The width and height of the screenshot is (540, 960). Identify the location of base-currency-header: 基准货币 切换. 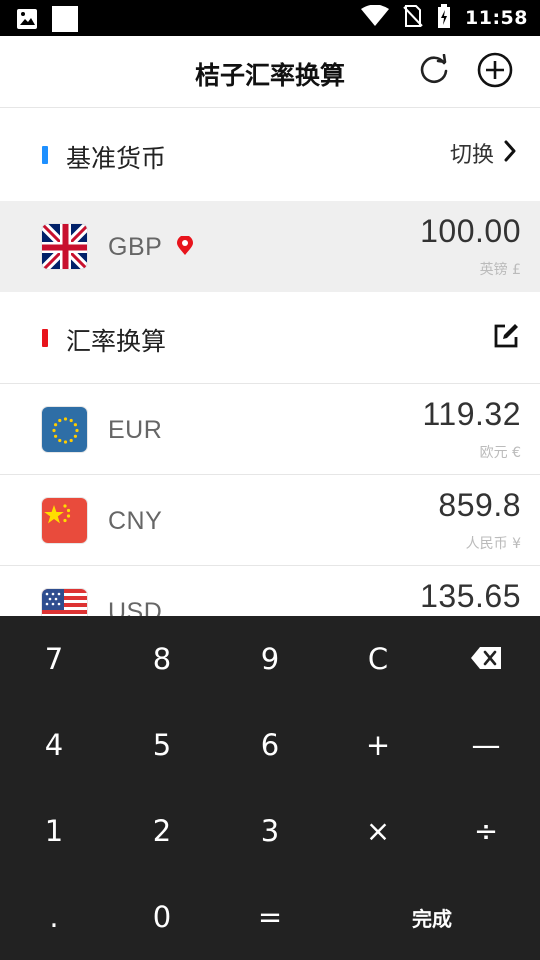
(270, 155).